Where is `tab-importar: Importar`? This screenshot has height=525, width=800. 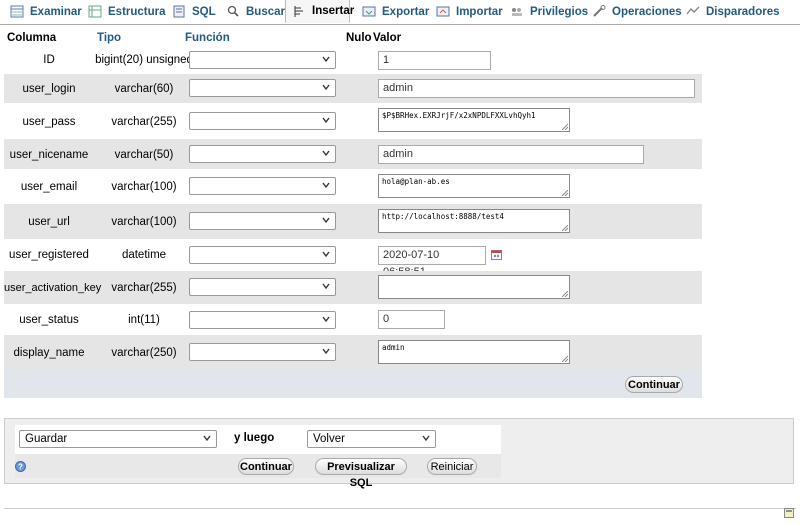 tab-importar: Importar is located at coordinates (469, 11).